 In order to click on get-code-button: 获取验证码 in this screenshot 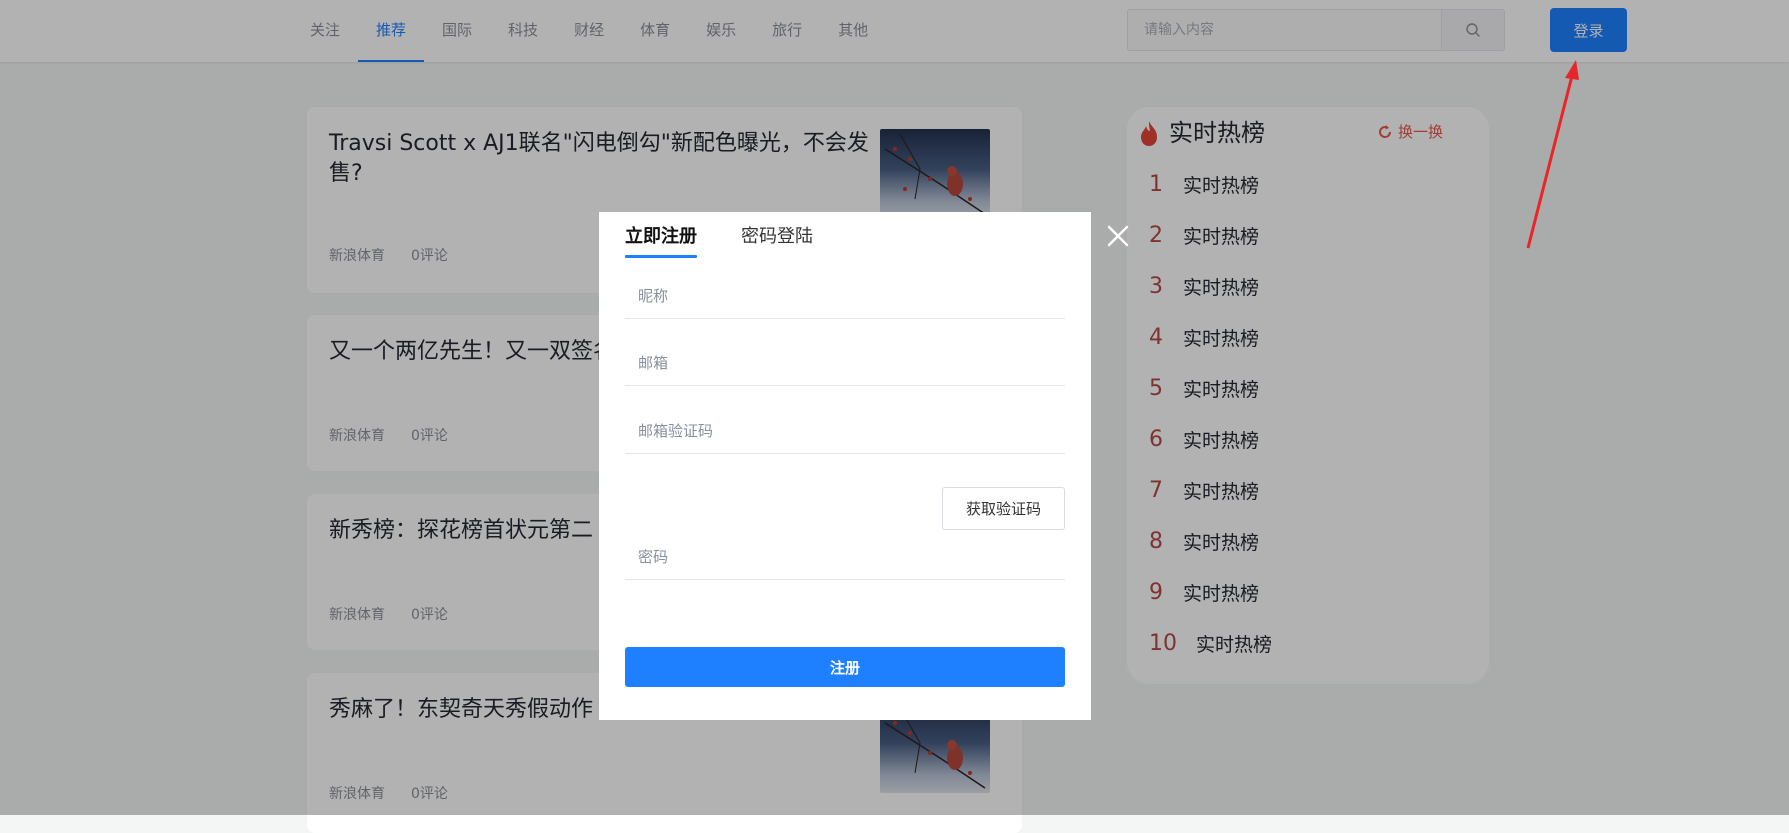, I will do `click(1003, 508)`.